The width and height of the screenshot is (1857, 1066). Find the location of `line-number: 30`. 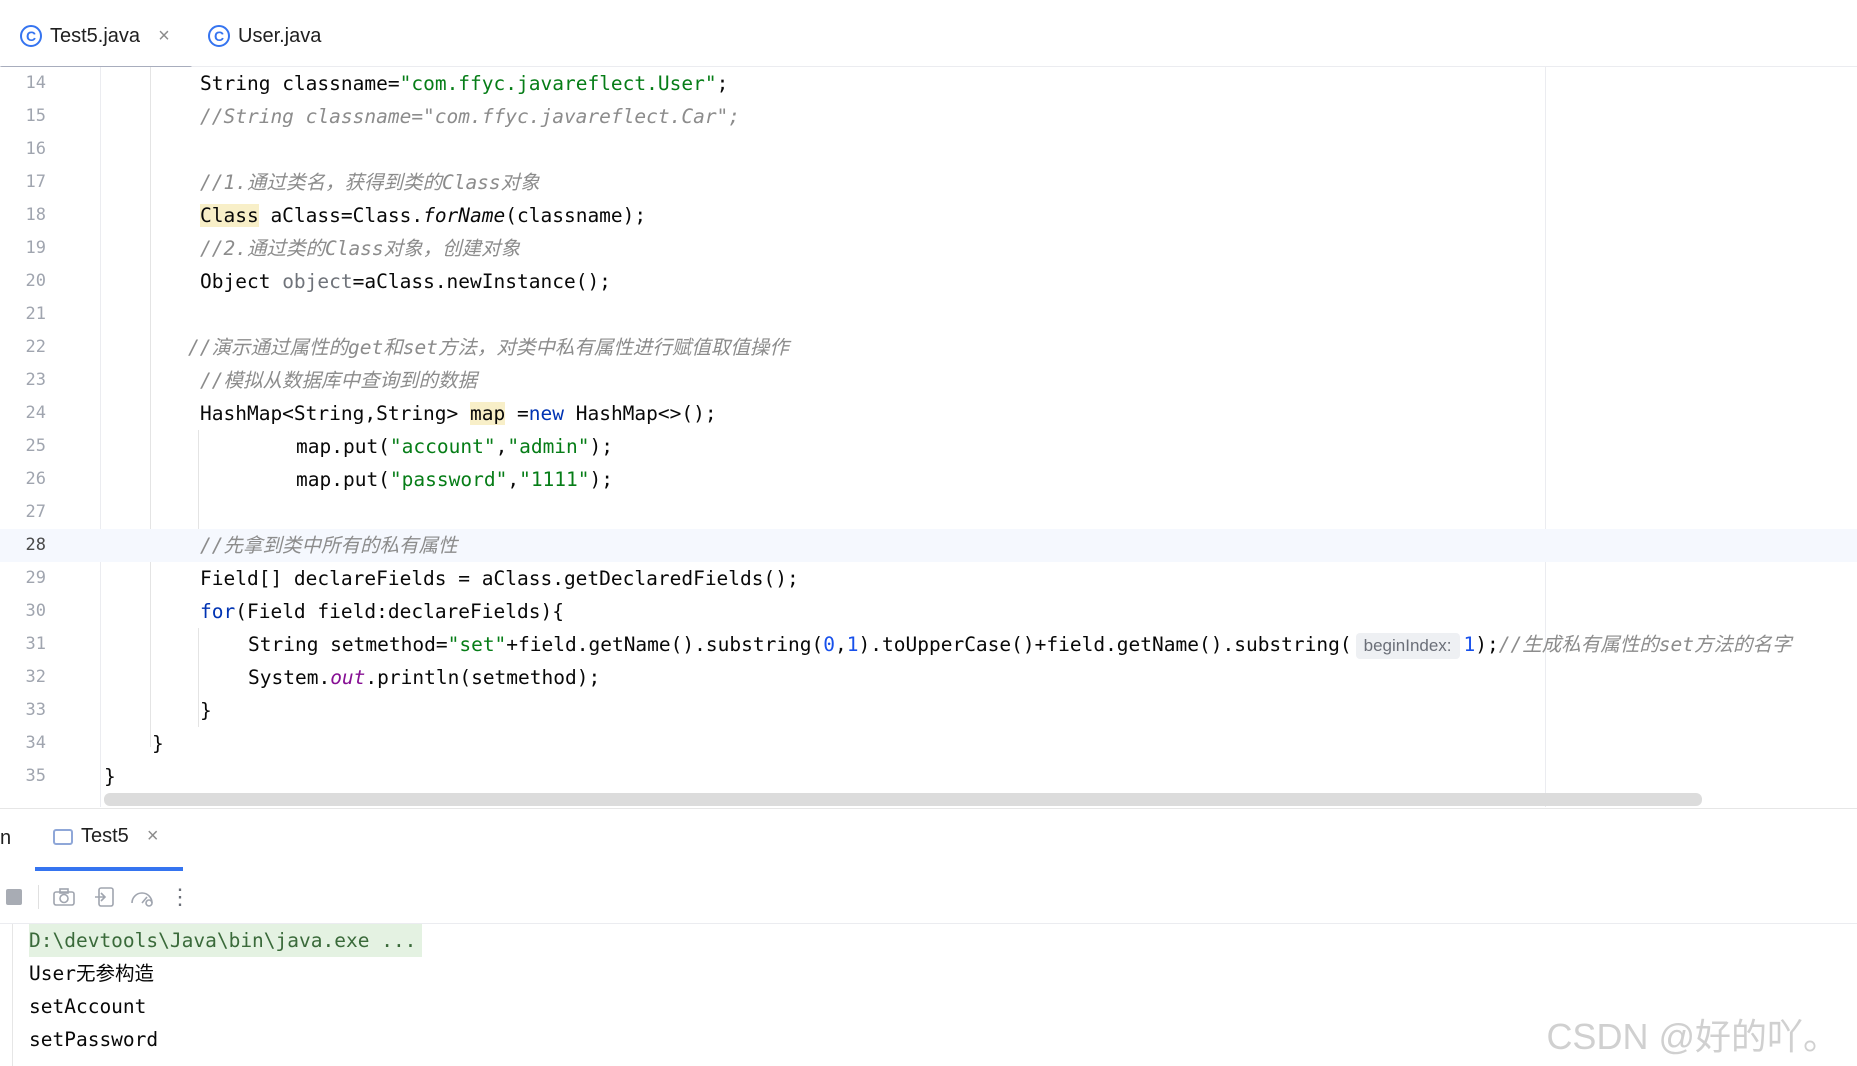

line-number: 30 is located at coordinates (35, 611).